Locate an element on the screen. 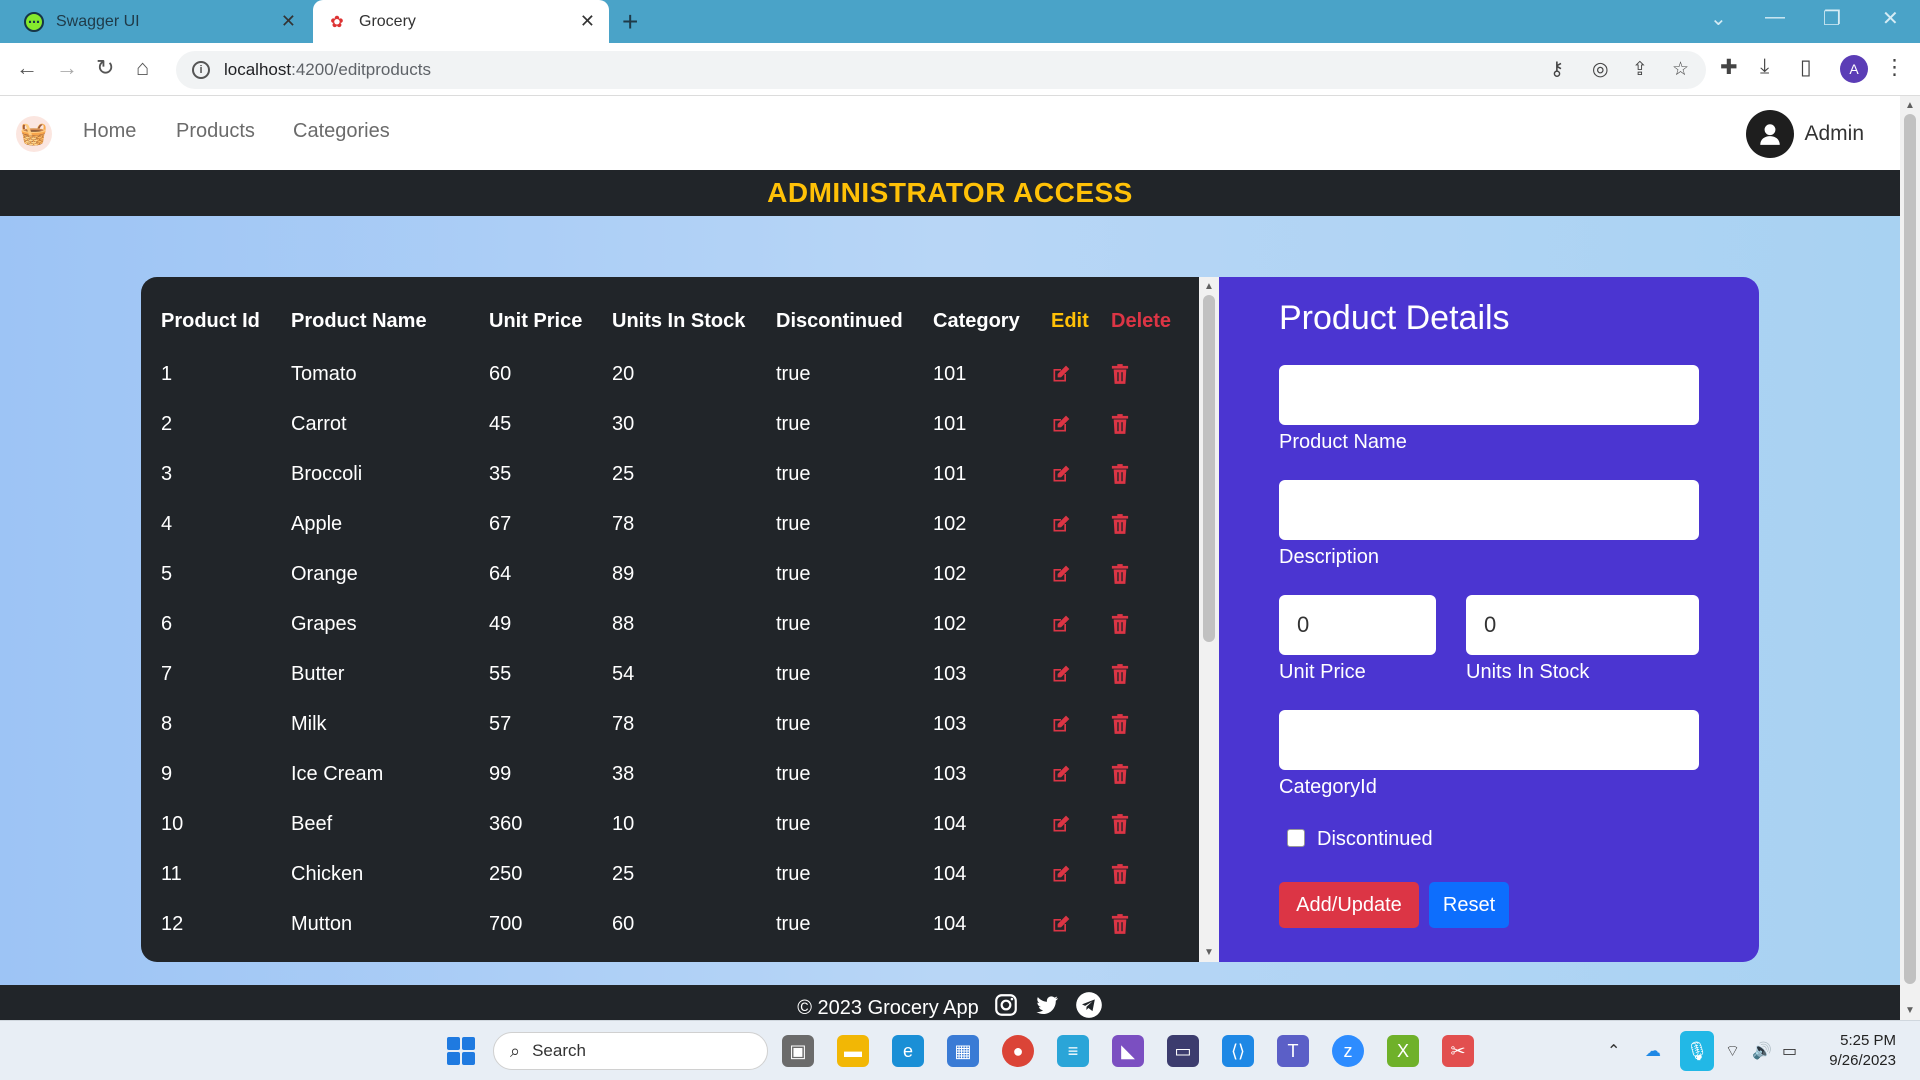 The height and width of the screenshot is (1080, 1920). visual-studio-icon: ◣ is located at coordinates (1128, 1051).